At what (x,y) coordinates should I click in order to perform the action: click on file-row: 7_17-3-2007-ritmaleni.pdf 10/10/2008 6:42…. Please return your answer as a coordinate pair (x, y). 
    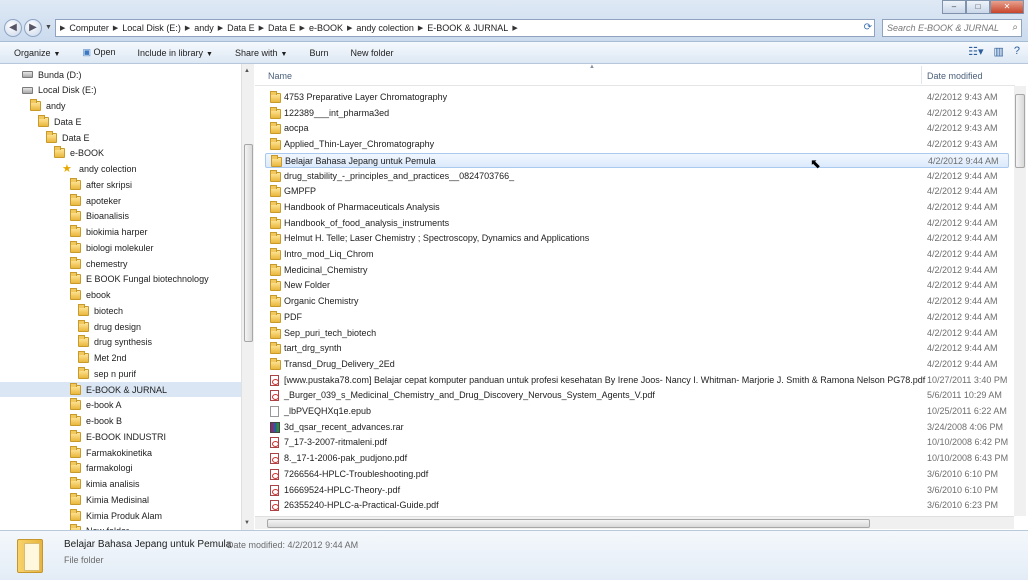
    Looking at the image, I should click on (637, 442).